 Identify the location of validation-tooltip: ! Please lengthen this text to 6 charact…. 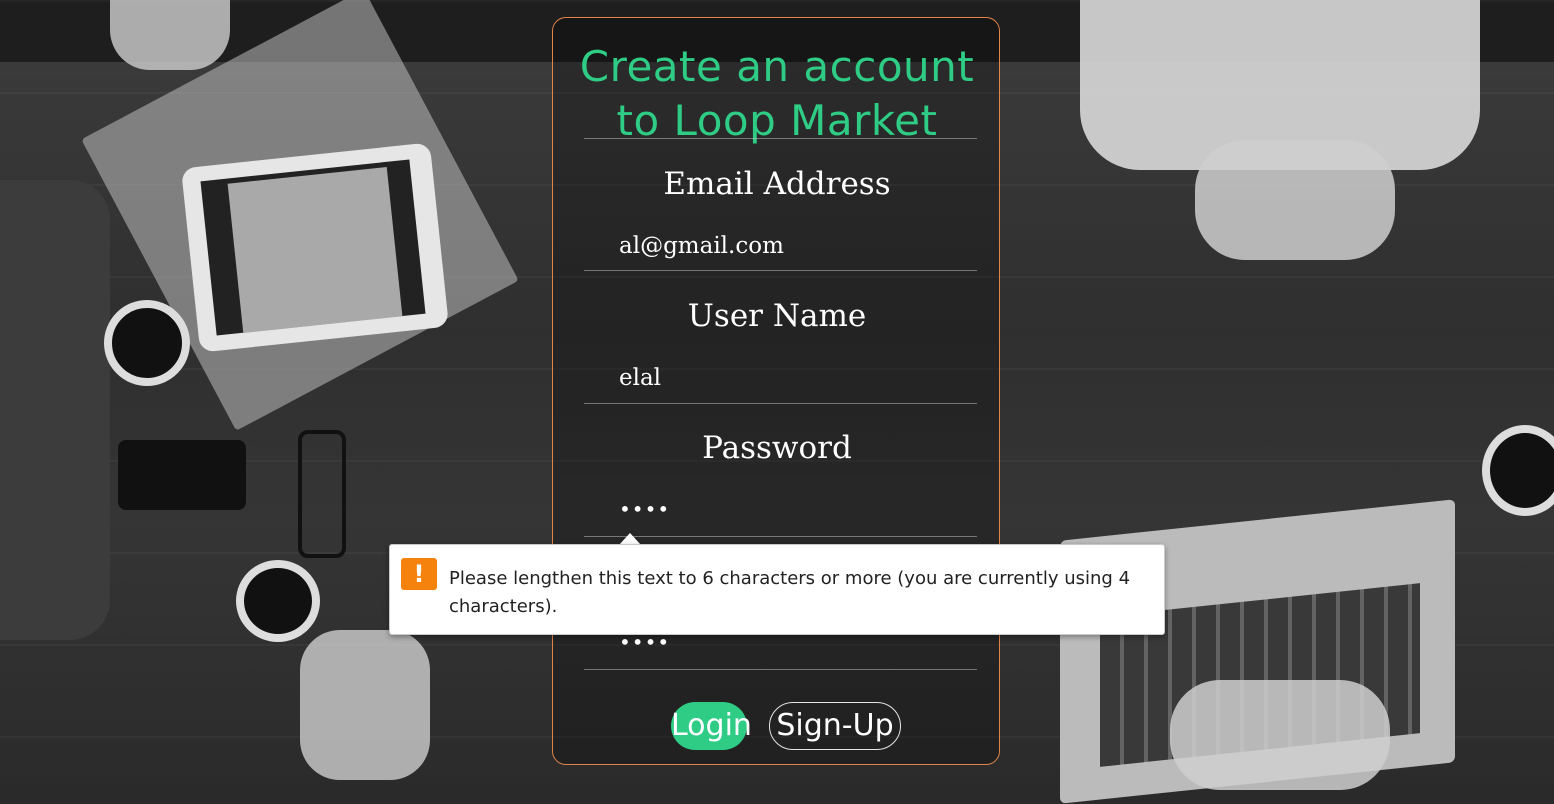
(777, 589).